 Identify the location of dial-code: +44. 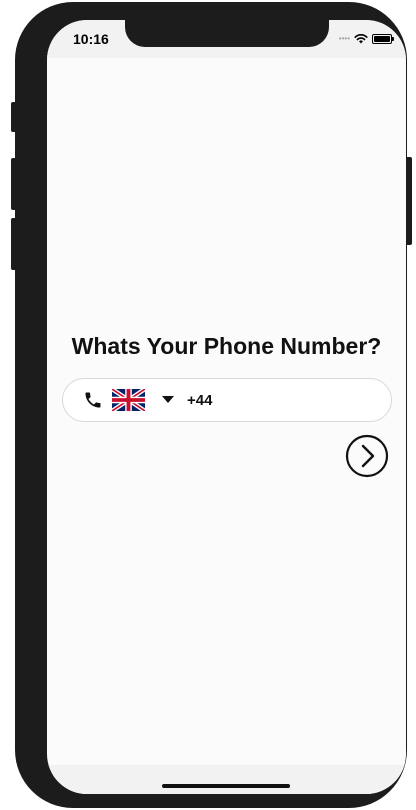
(199, 400).